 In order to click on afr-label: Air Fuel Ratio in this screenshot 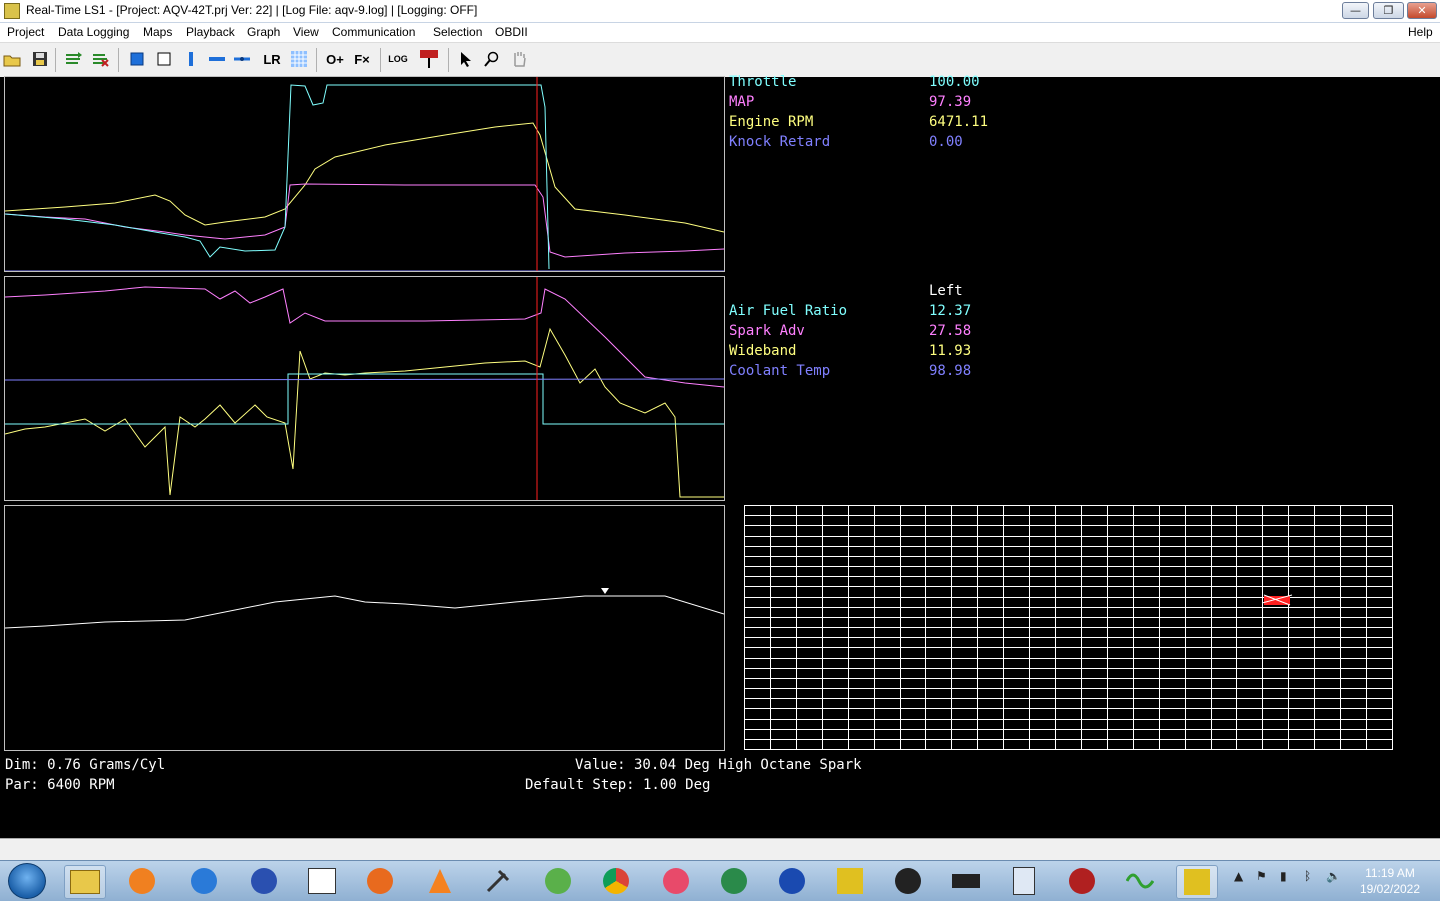, I will do `click(788, 311)`.